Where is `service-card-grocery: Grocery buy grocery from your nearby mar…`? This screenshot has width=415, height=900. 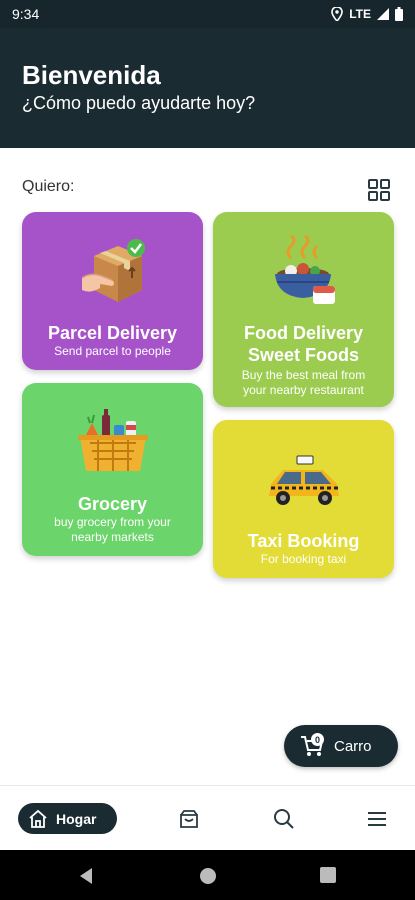 service-card-grocery: Grocery buy grocery from your nearby mar… is located at coordinates (112, 469).